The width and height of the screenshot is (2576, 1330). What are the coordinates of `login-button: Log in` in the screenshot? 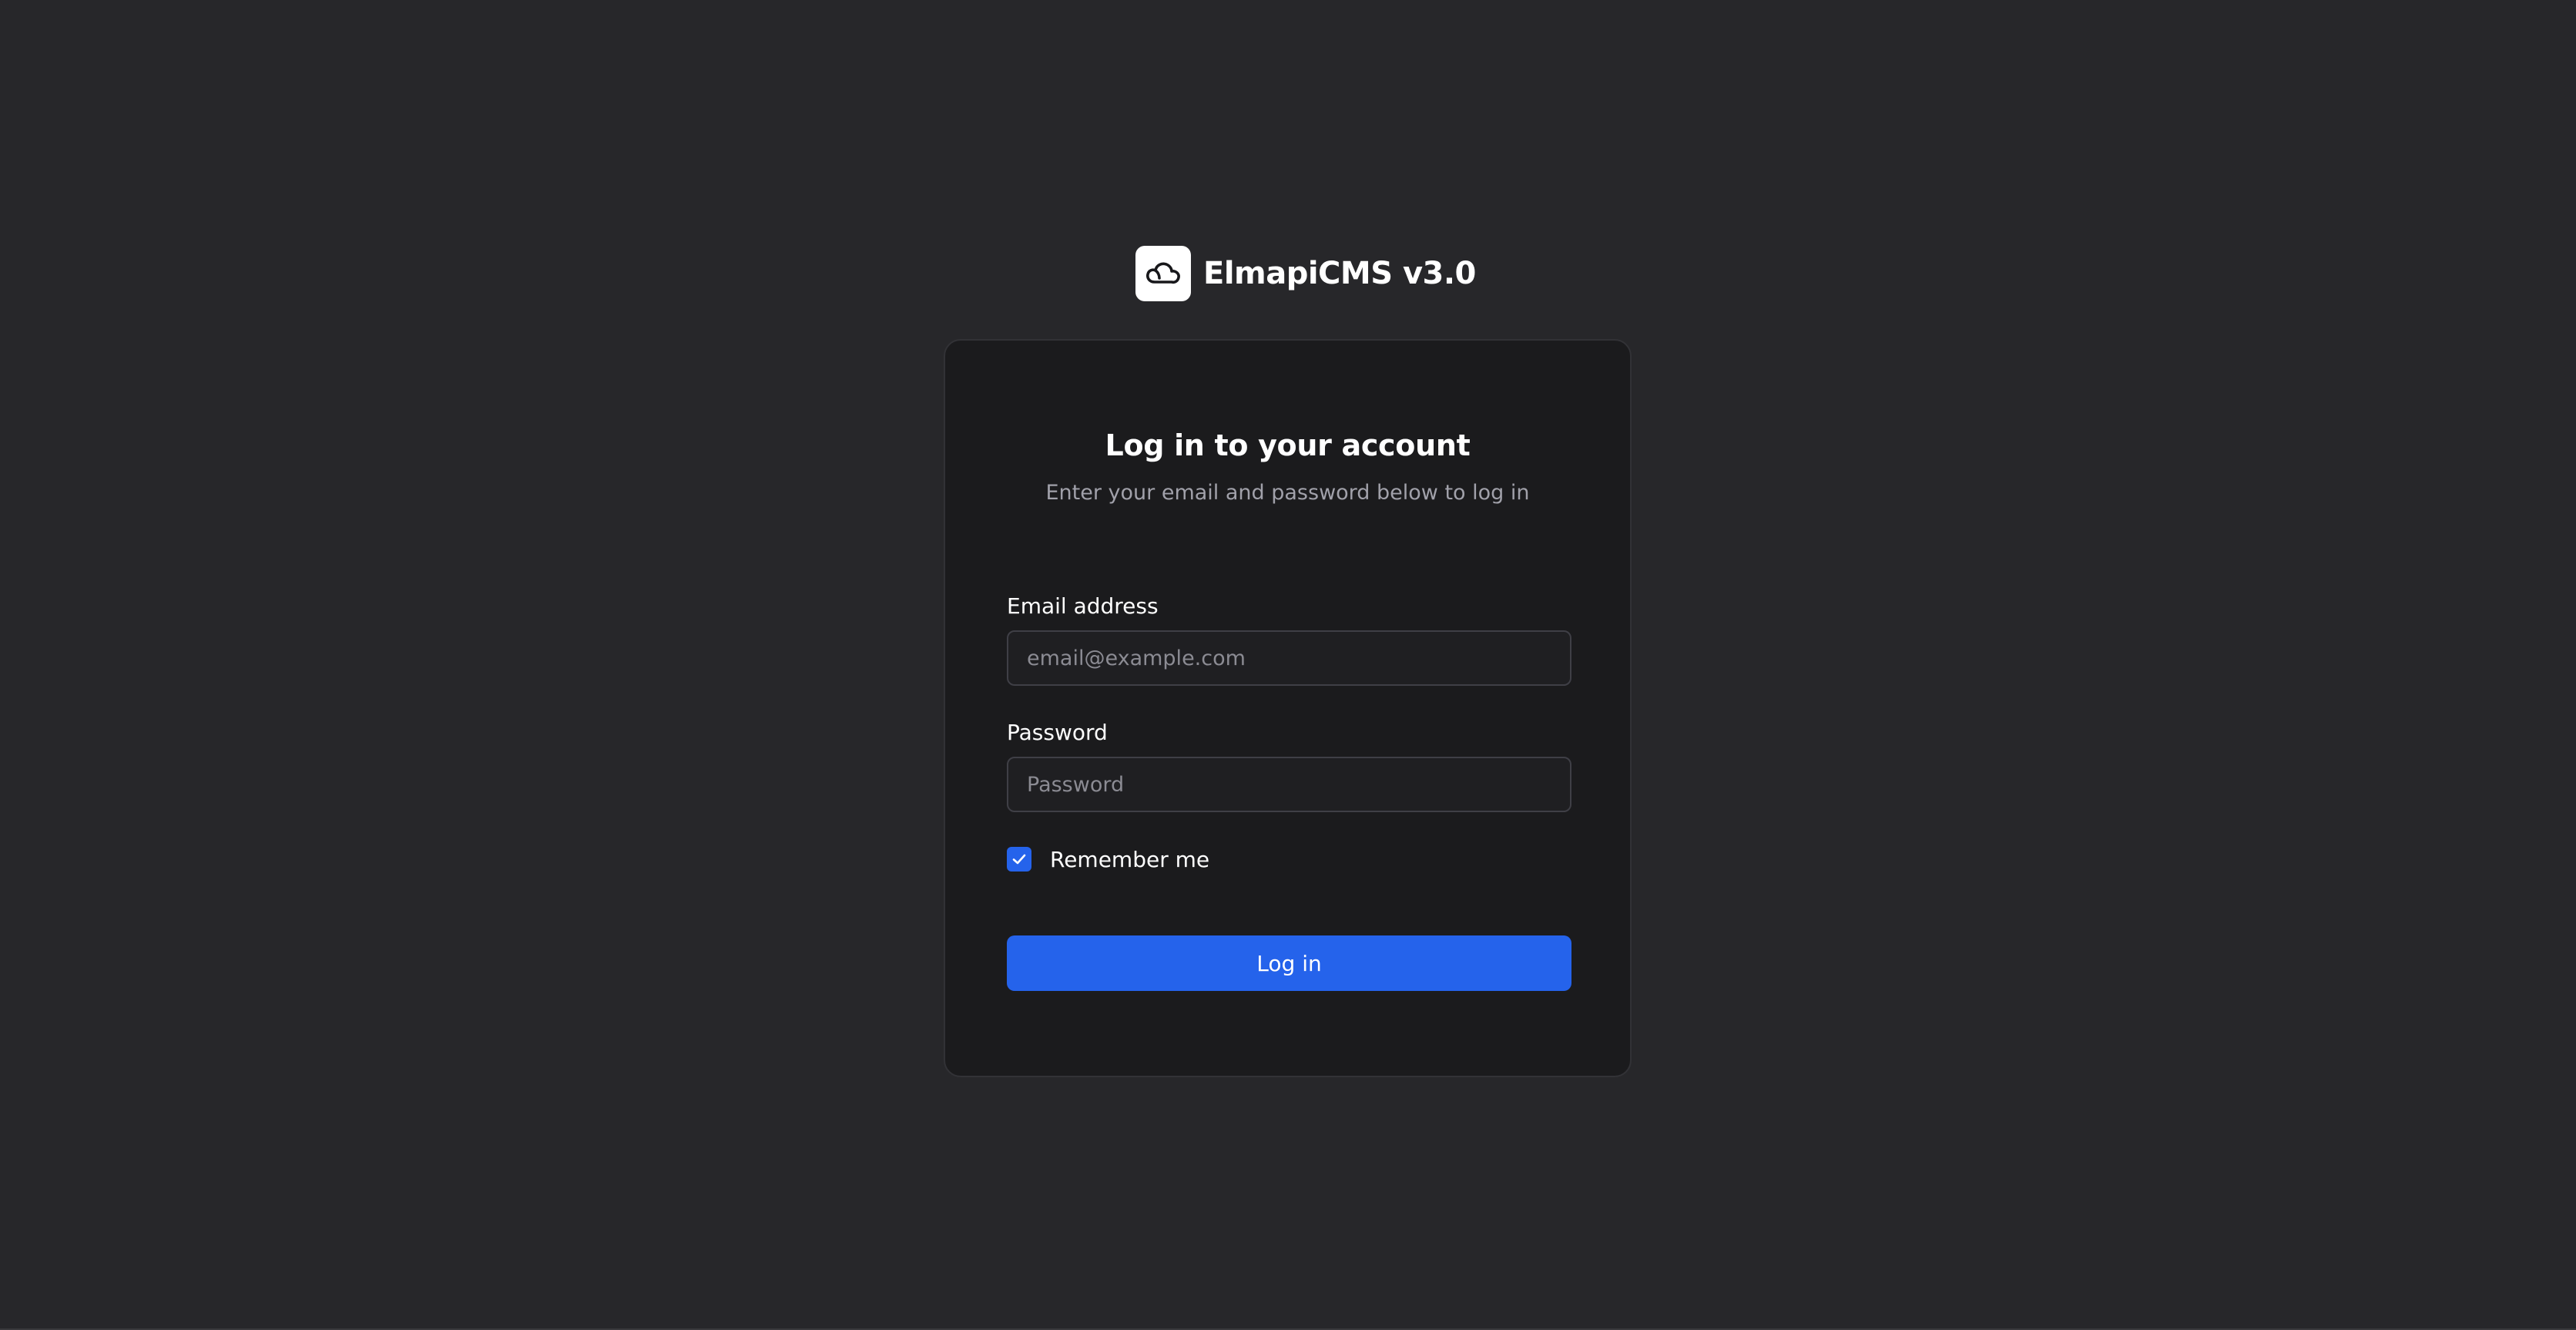 It's located at (1289, 963).